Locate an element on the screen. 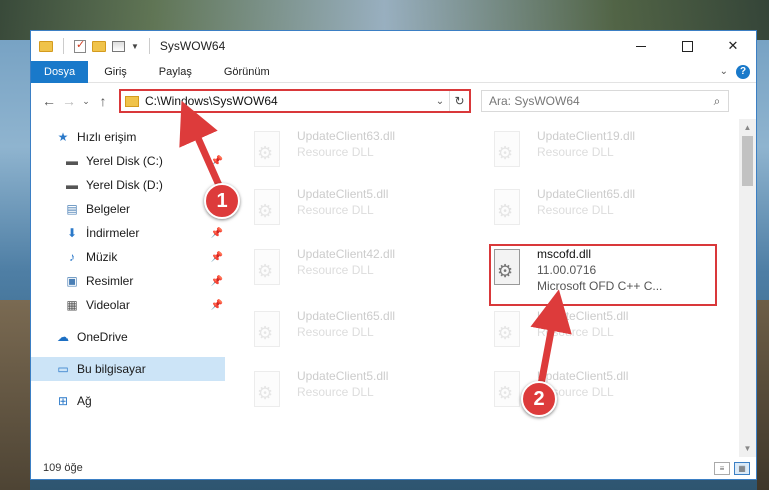 This screenshot has height=490, width=769. file-name: UpdateClient5.dll is located at coordinates (343, 194).